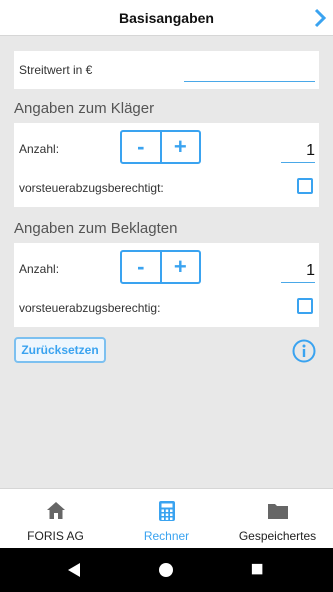 The width and height of the screenshot is (333, 592). What do you see at coordinates (39, 269) in the screenshot?
I see `beklagte-count-label: Anzahl:` at bounding box center [39, 269].